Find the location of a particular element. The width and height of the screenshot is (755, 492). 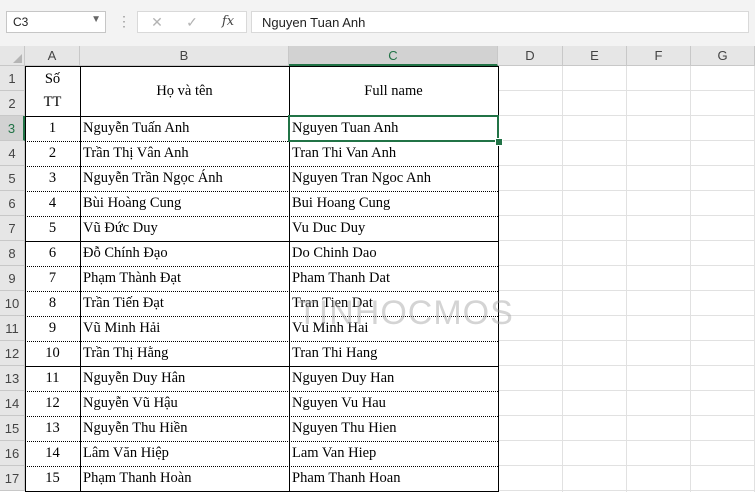

cell-full-name: Tran Thi Van Anh is located at coordinates (393, 153).